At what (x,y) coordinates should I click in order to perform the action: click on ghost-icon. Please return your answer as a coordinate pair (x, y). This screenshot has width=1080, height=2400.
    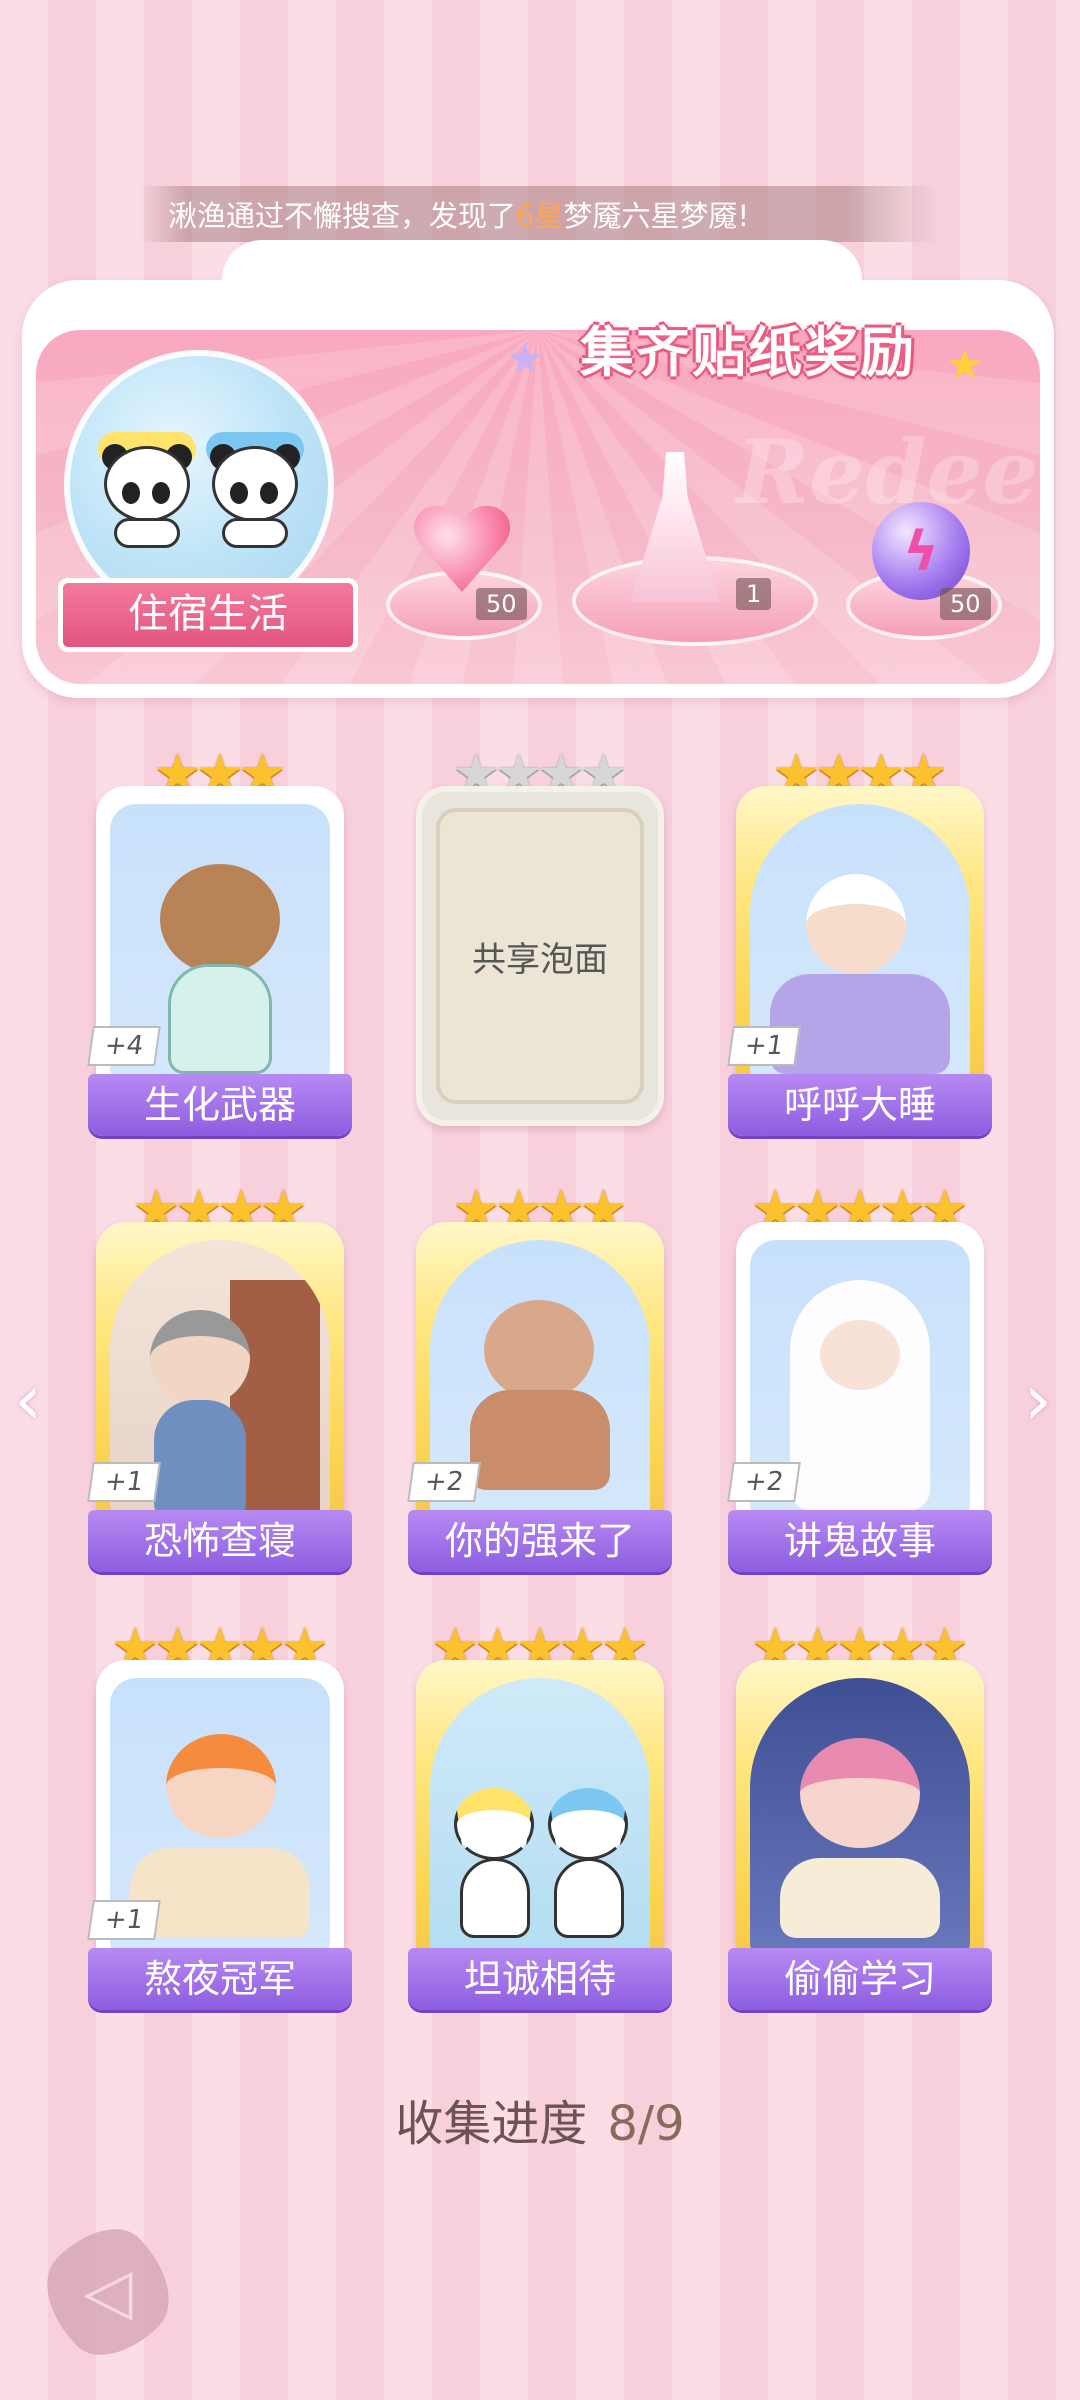
    Looking at the image, I should click on (860, 1395).